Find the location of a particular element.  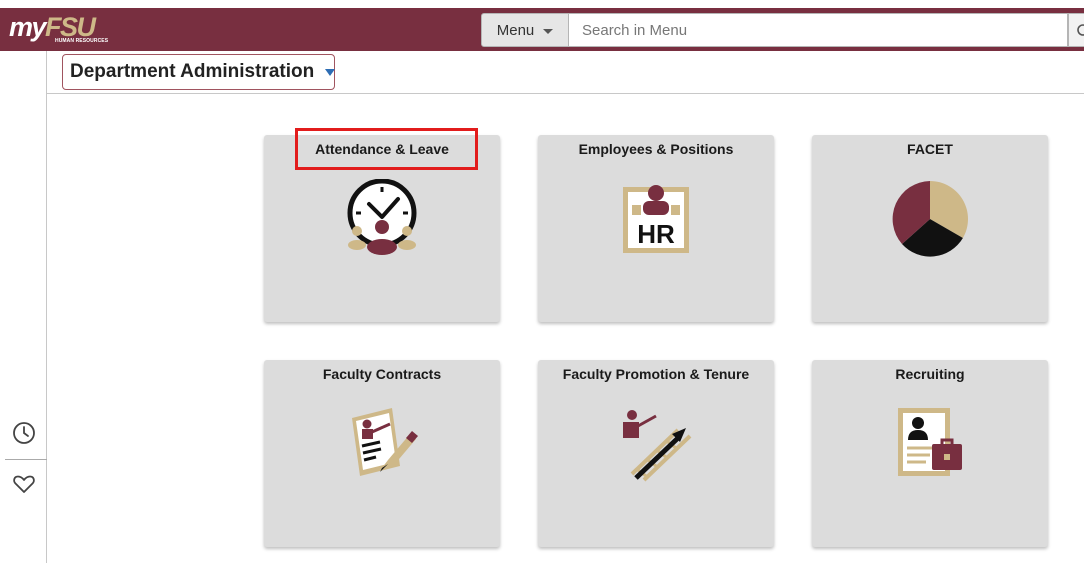

search-button is located at coordinates (1076, 30).